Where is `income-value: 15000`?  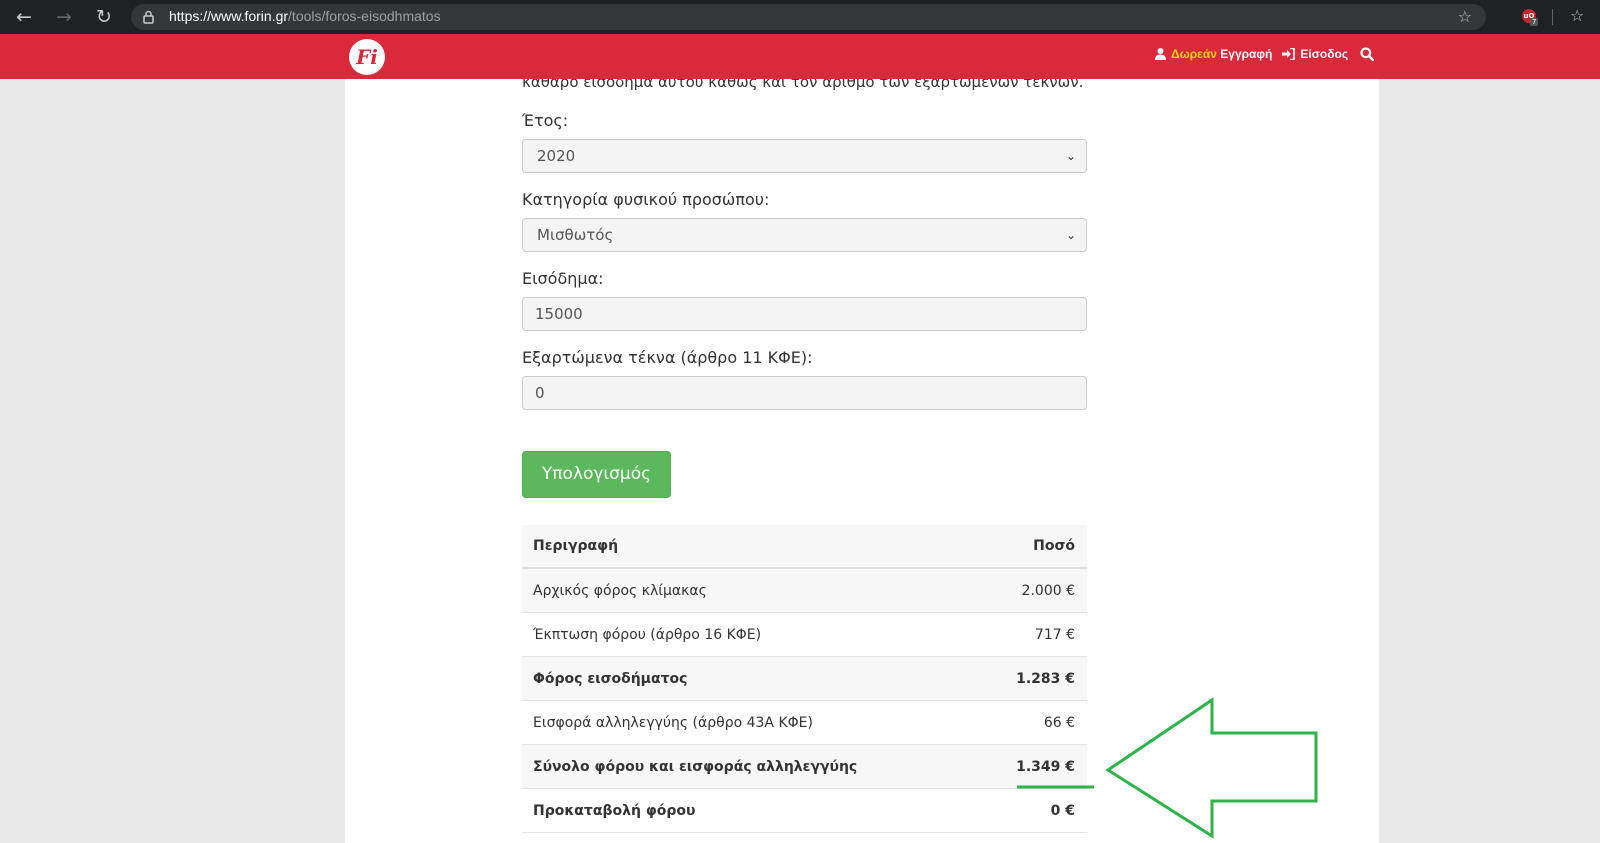
income-value: 15000 is located at coordinates (559, 314).